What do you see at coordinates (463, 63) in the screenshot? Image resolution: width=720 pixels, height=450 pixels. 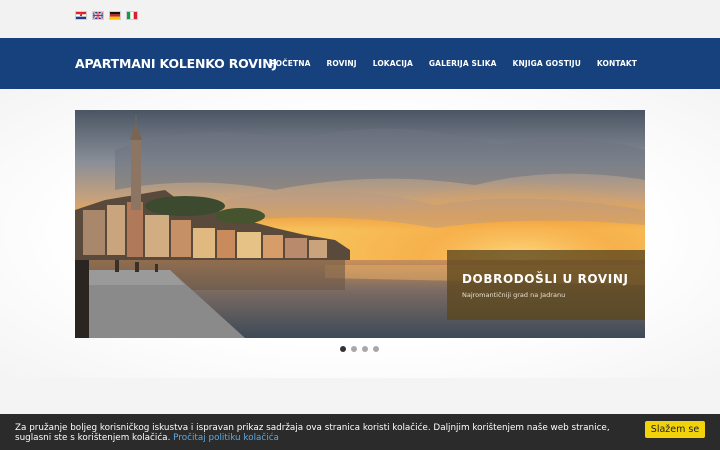 I see `menu-item-galerija-slika: GALERIJA SLIKA` at bounding box center [463, 63].